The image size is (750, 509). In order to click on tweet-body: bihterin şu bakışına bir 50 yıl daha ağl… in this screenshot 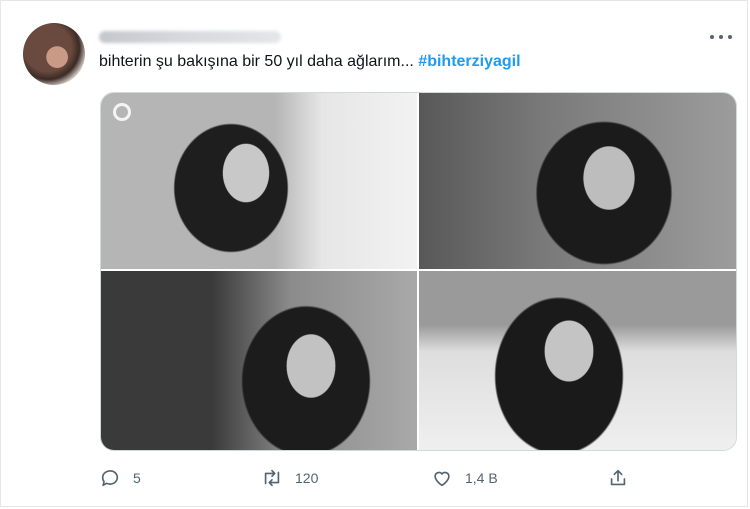, I will do `click(256, 61)`.